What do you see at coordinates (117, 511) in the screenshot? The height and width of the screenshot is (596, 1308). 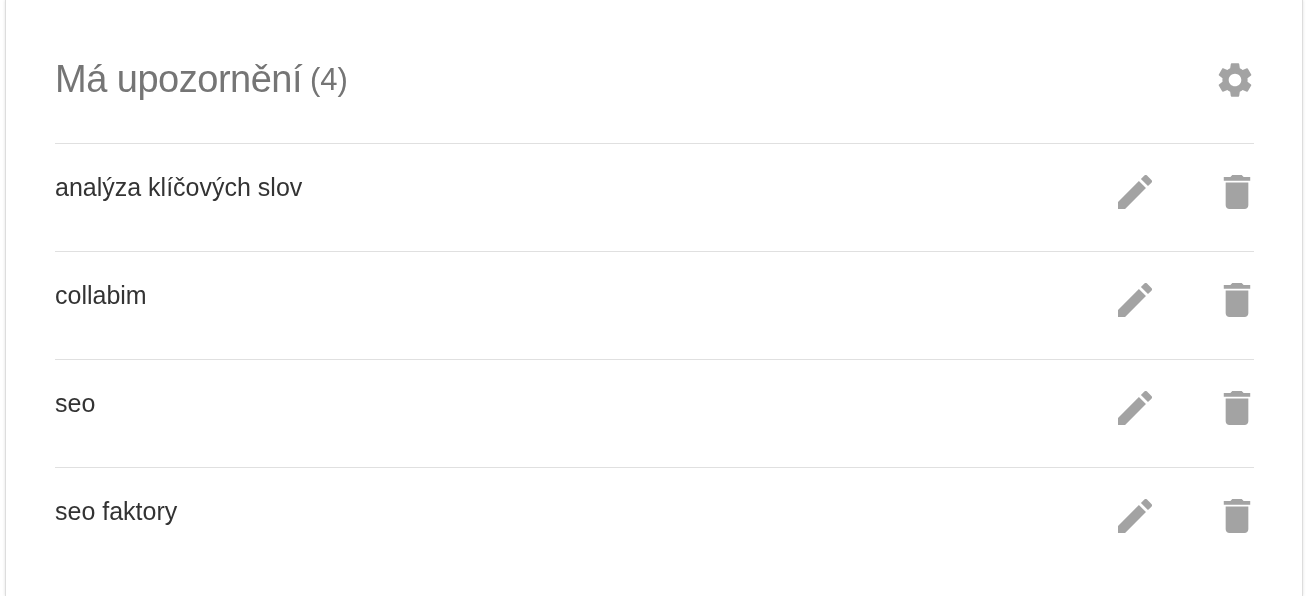 I see `alert-name: seo faktory` at bounding box center [117, 511].